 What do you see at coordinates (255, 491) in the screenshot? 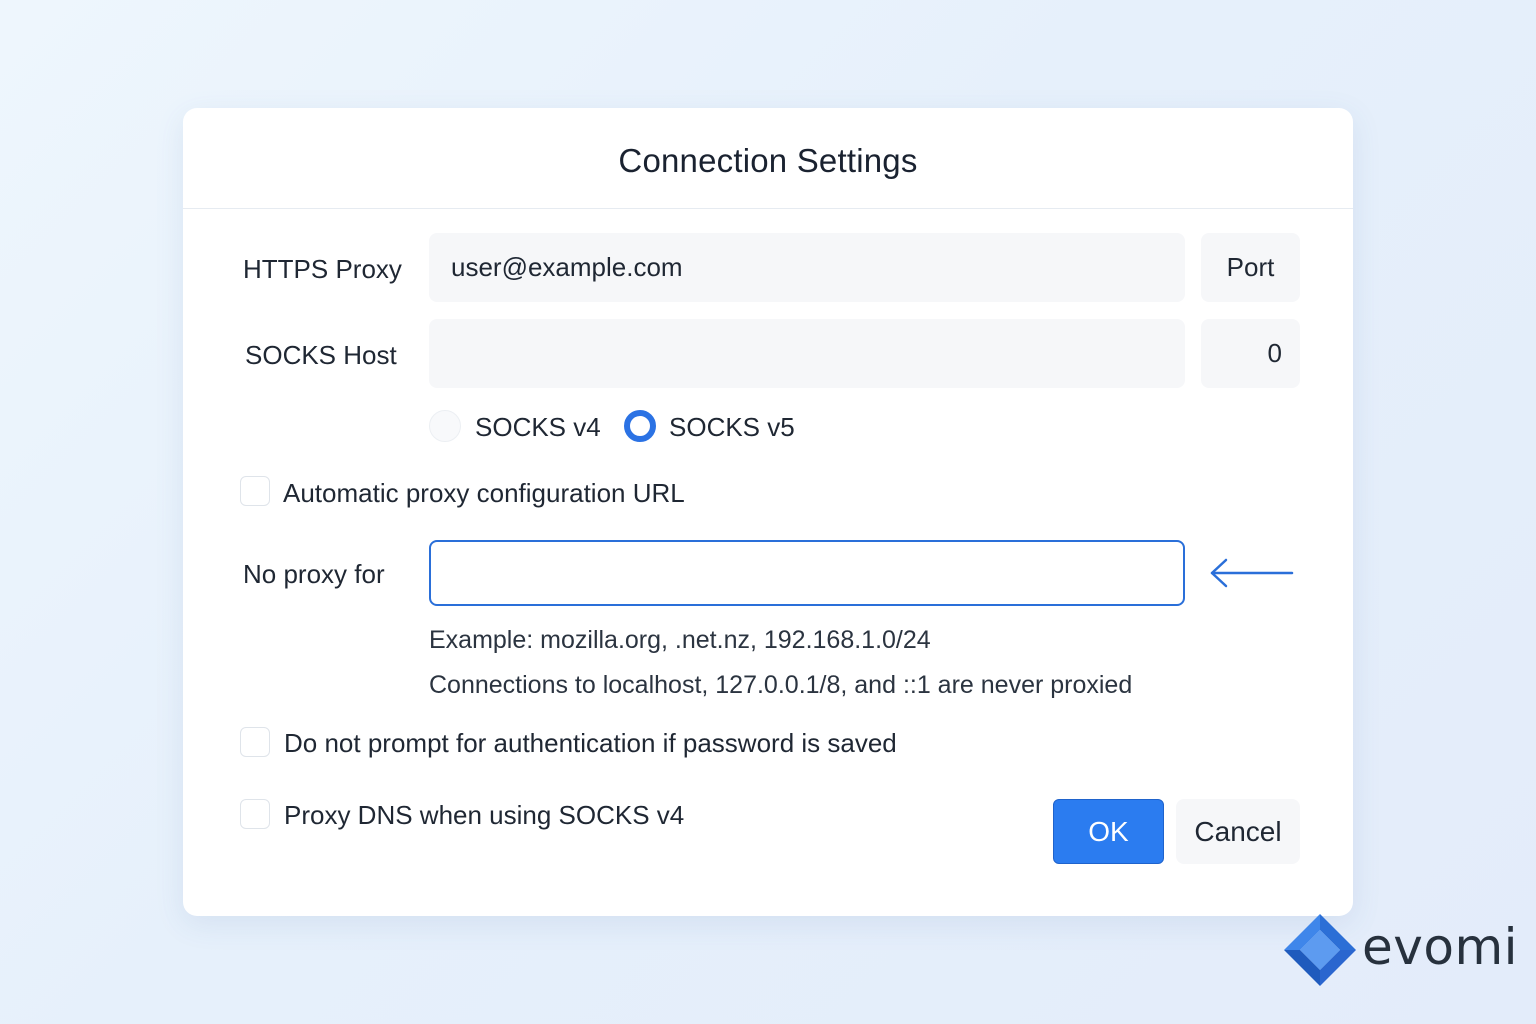
I see `auto-proxy-checkbox` at bounding box center [255, 491].